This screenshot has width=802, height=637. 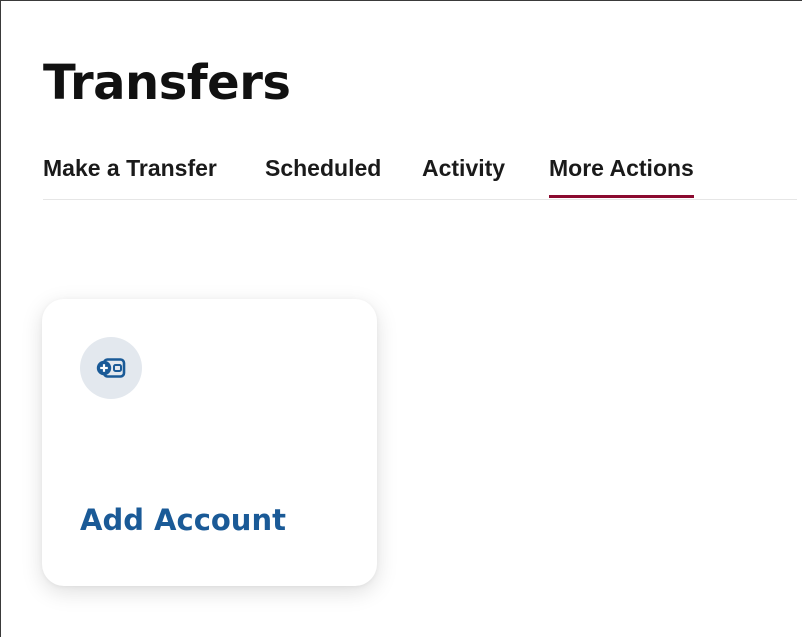 I want to click on page-title: Transfers, so click(x=167, y=83).